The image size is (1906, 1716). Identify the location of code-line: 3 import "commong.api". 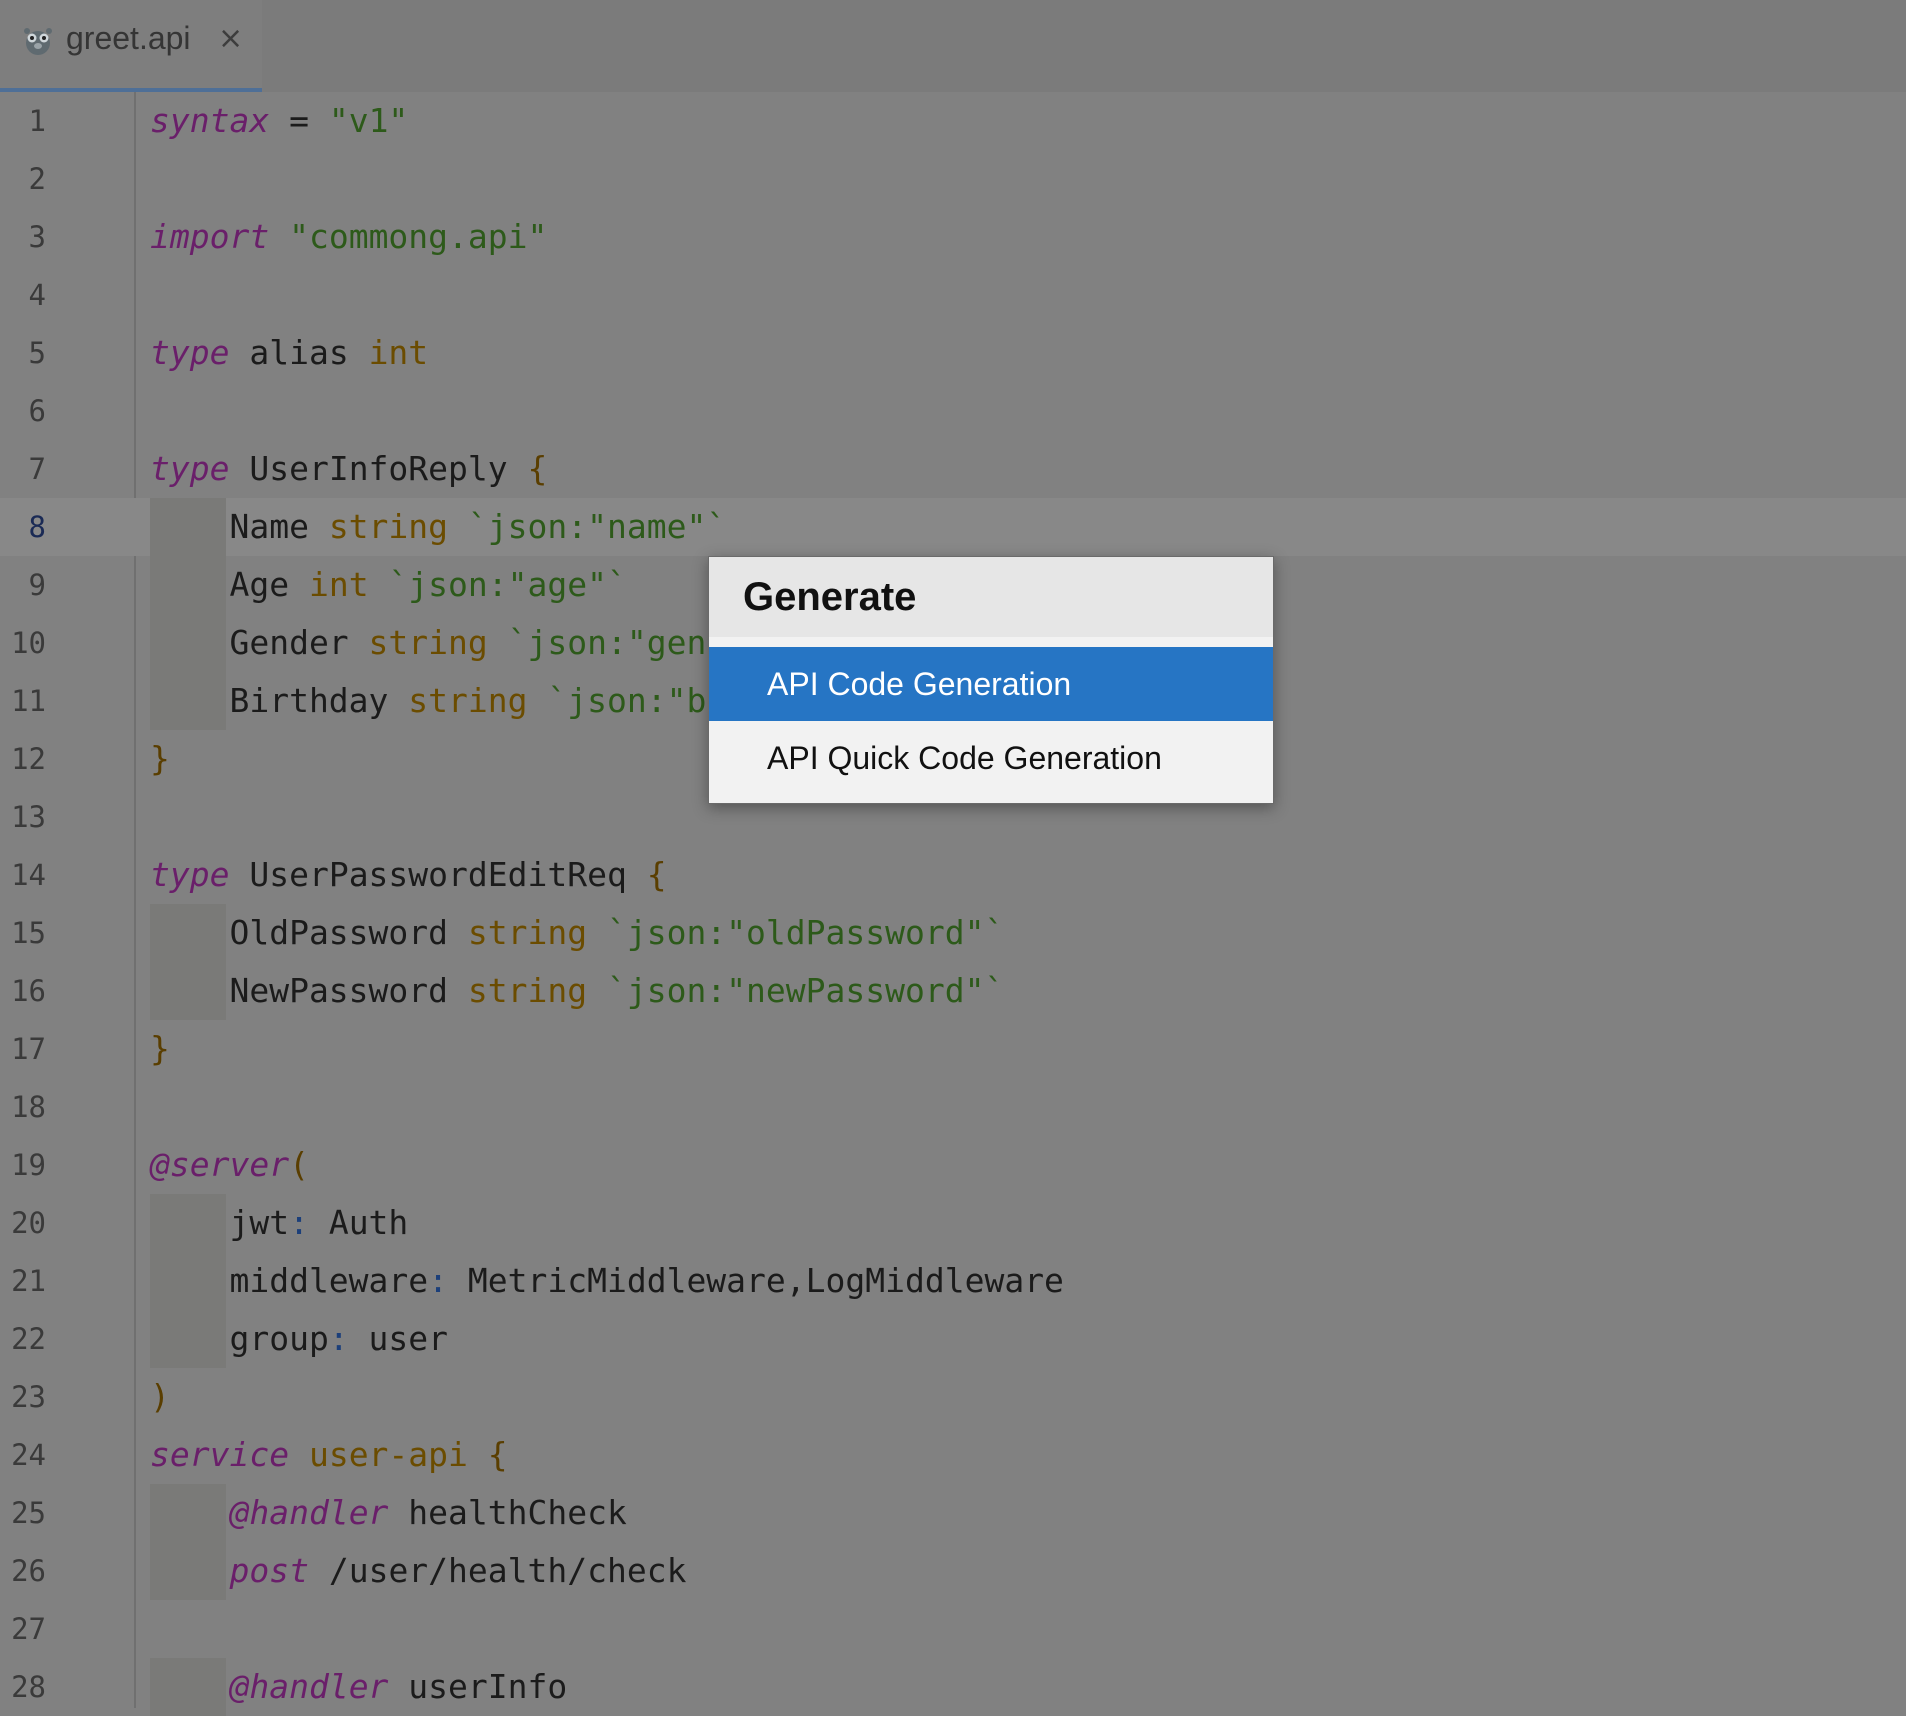
(953, 237).